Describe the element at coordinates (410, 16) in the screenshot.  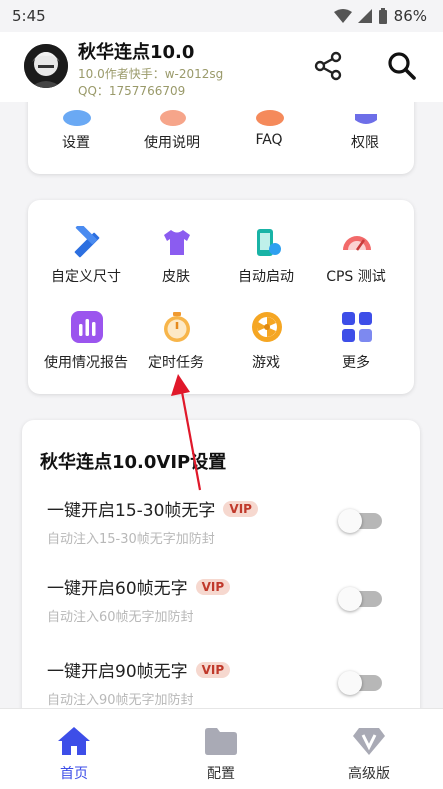
I see `battery-level: 86%` at that location.